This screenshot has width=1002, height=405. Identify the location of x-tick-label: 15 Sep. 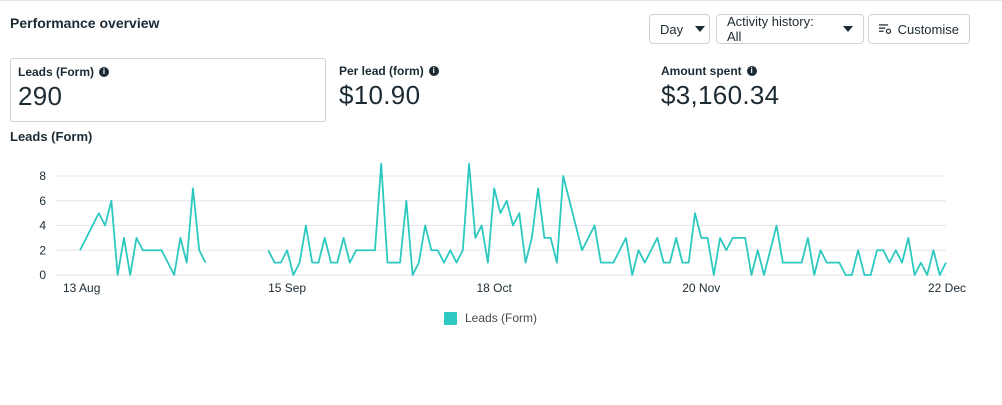
(287, 288).